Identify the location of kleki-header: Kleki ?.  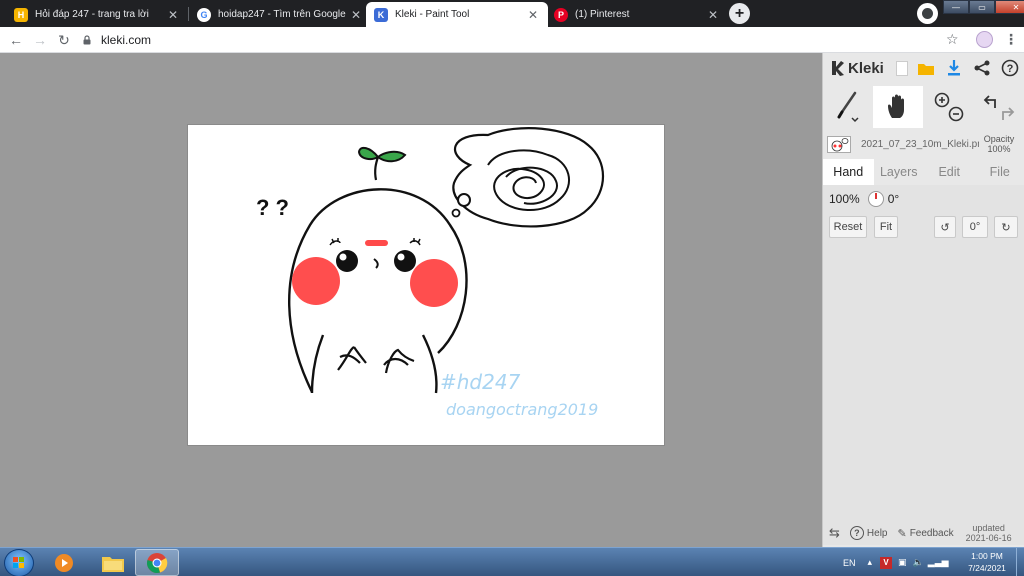
(923, 68).